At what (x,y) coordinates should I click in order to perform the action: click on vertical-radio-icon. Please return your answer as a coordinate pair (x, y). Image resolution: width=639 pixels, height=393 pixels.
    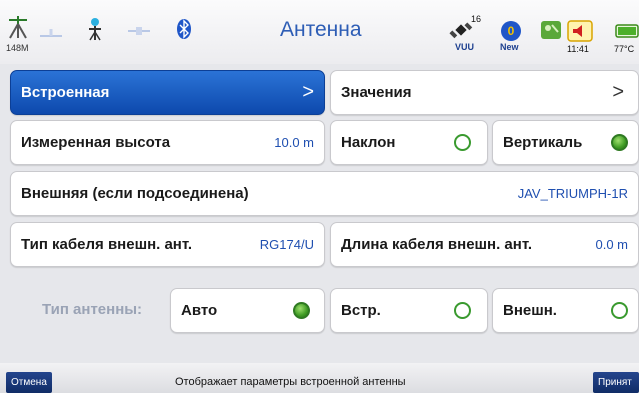
    Looking at the image, I should click on (619, 142).